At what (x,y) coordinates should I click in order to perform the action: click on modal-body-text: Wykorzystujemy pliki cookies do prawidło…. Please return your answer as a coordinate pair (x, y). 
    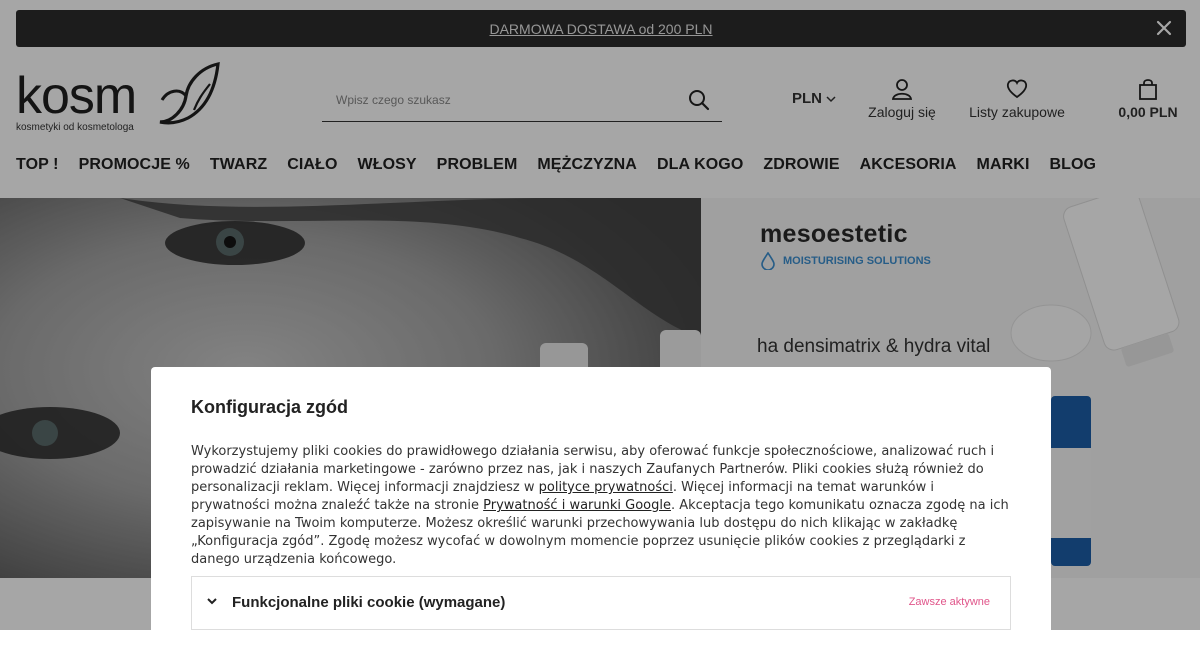
    Looking at the image, I should click on (601, 506).